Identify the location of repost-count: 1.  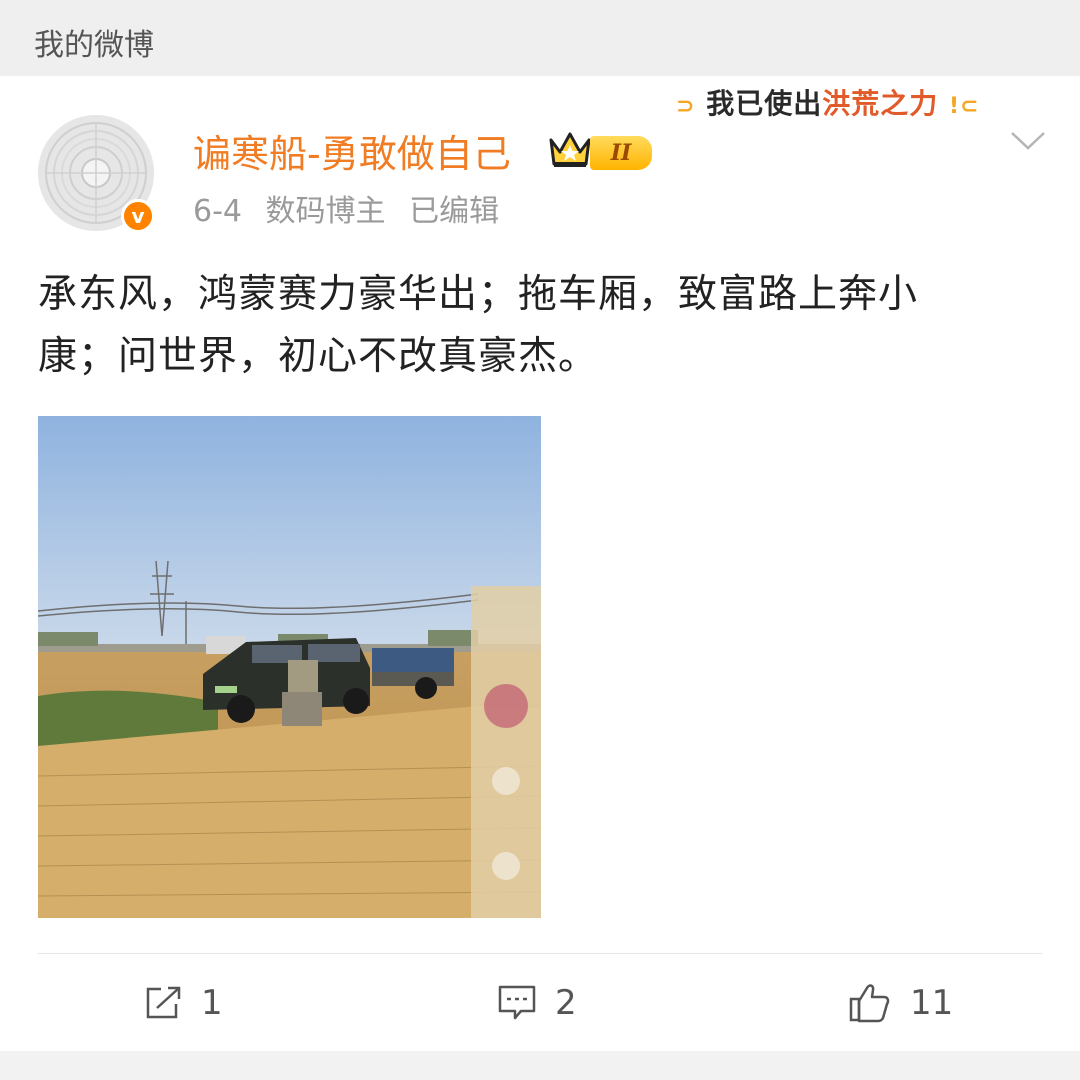
(212, 1003).